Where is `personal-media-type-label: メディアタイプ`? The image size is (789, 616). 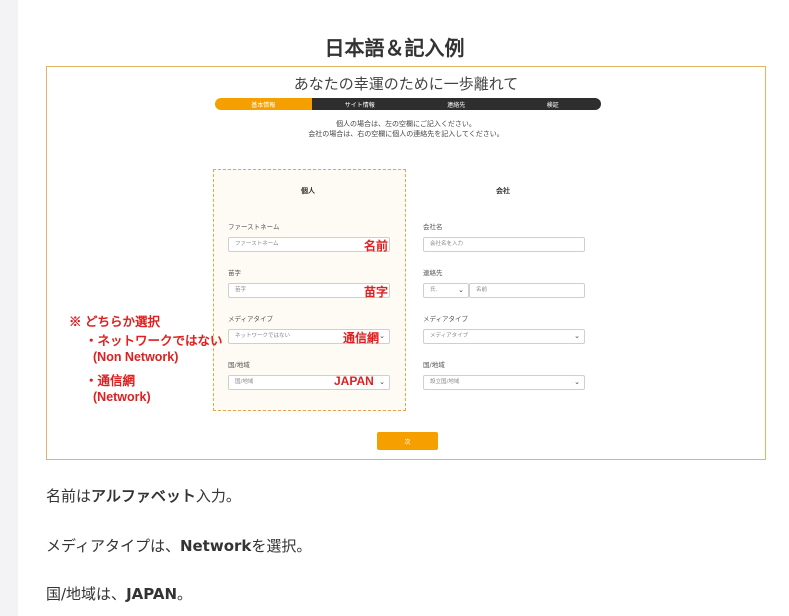 personal-media-type-label: メディアタイプ is located at coordinates (251, 319).